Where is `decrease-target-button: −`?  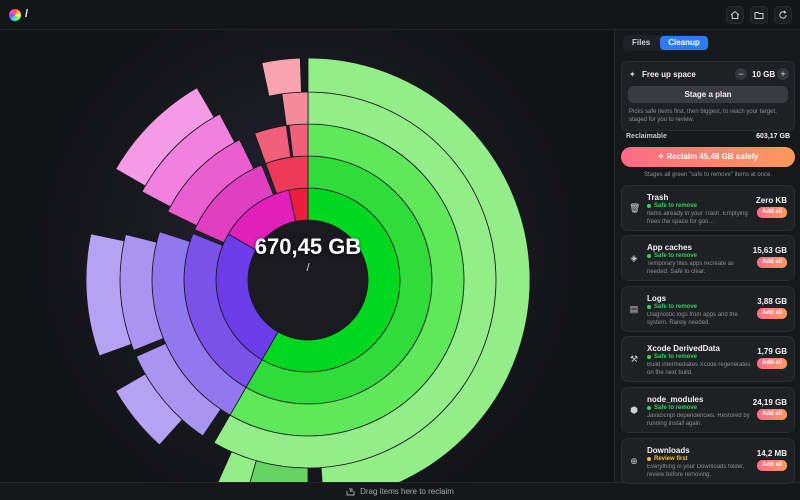
decrease-target-button: − is located at coordinates (741, 74).